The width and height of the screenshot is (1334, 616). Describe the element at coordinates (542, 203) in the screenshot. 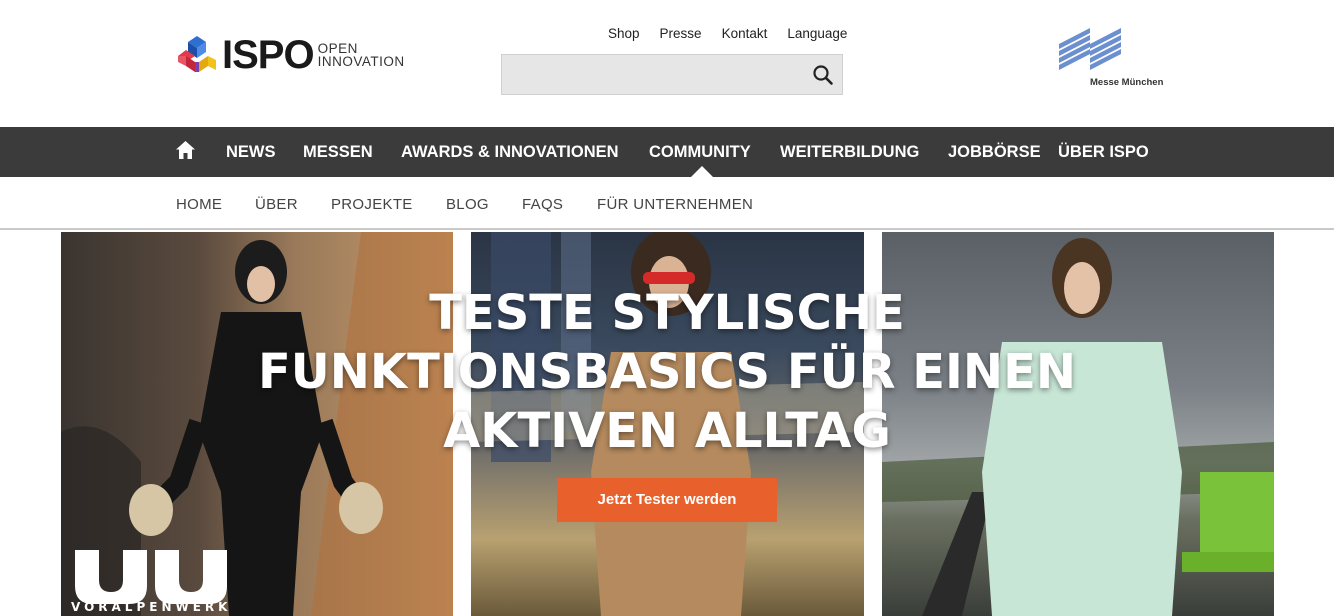

I see `subnav-item-faqs: FAQS` at that location.